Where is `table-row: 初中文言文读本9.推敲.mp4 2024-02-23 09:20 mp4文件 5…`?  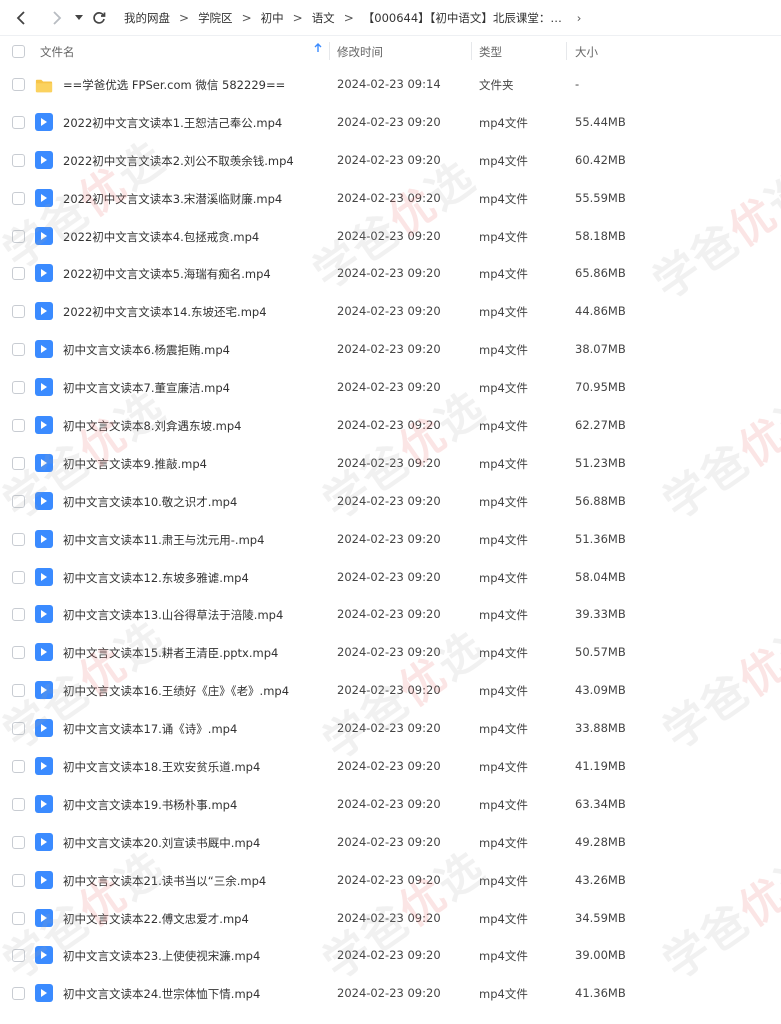 table-row: 初中文言文读本9.推敲.mp4 2024-02-23 09:20 mp4文件 5… is located at coordinates (390, 464).